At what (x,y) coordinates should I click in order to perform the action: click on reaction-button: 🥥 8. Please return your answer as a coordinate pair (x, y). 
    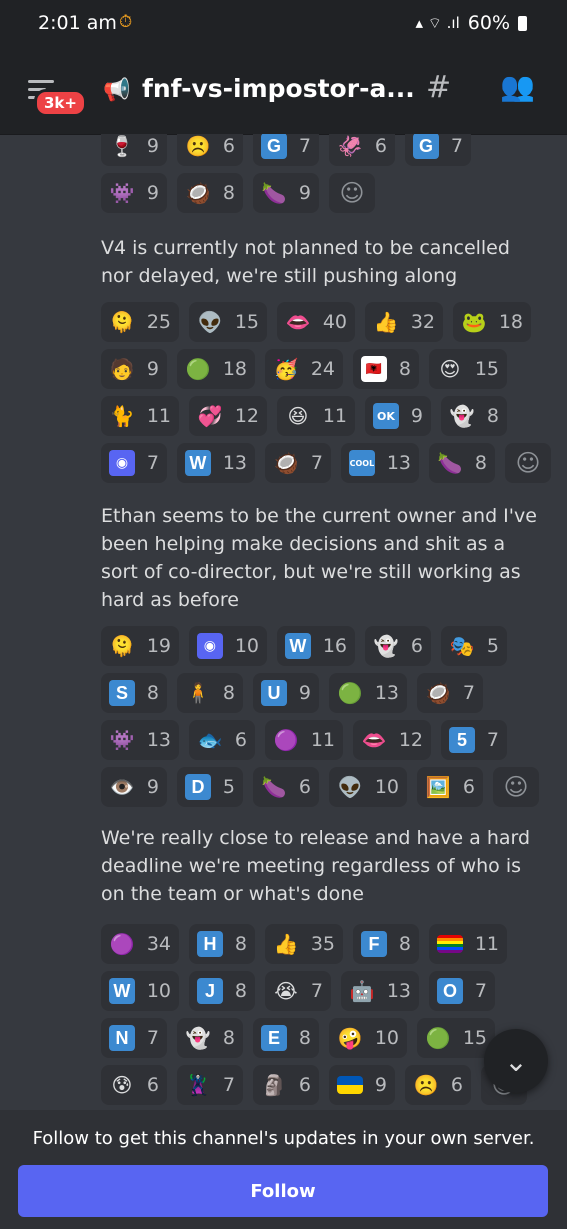
    Looking at the image, I should click on (210, 193).